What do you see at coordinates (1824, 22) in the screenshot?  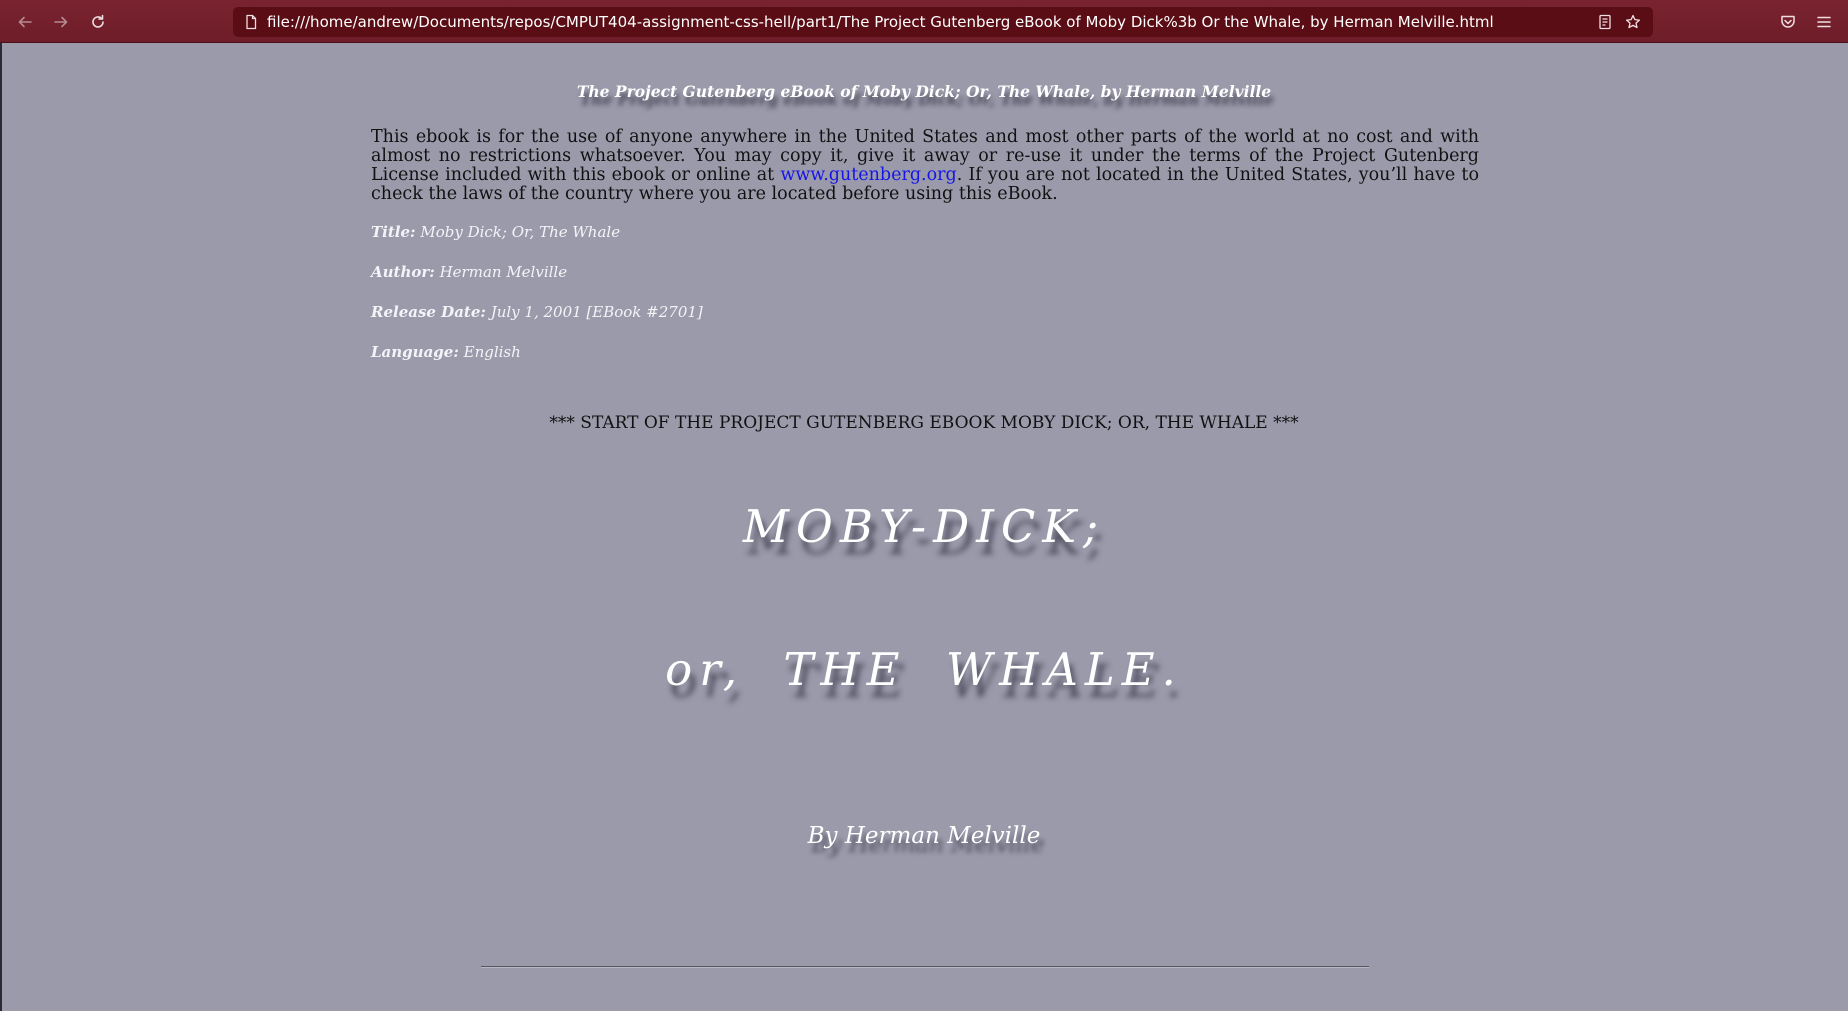 I see `hamburger-menu-icon` at bounding box center [1824, 22].